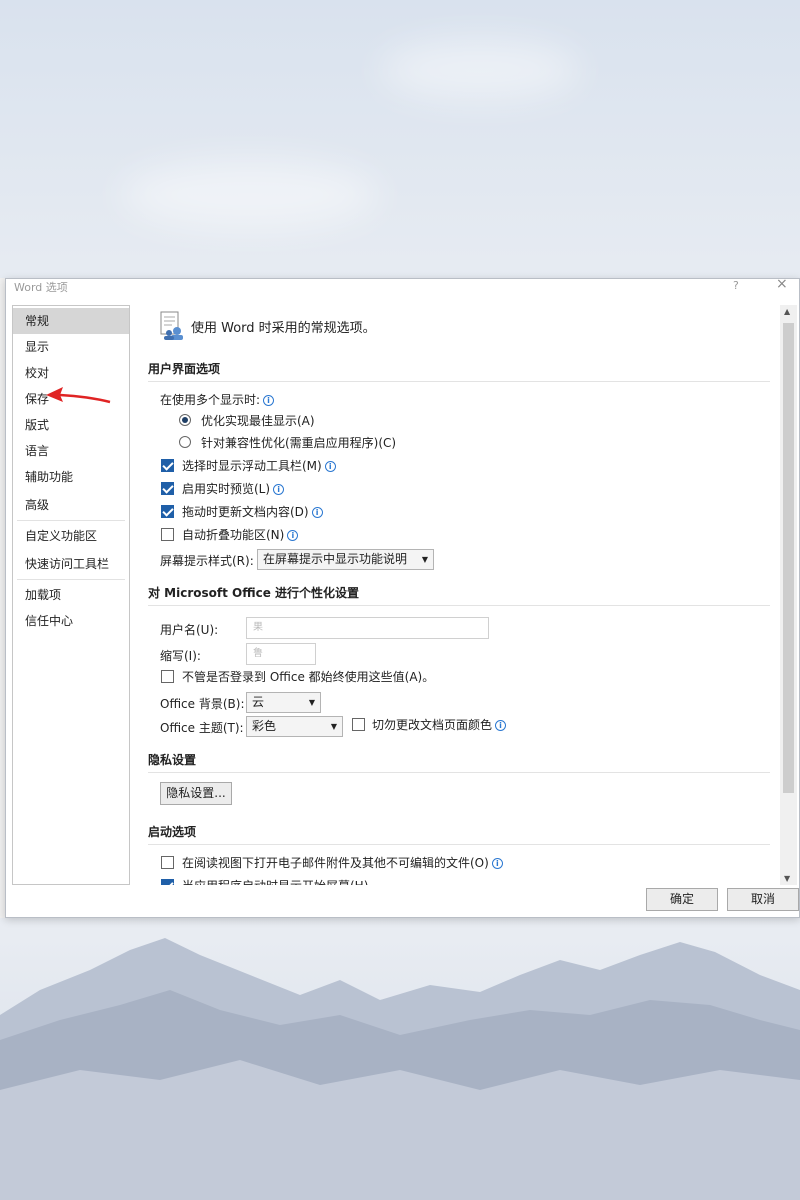  What do you see at coordinates (258, 421) in the screenshot?
I see `radio-best-appearance-label: 优化实现最佳显示(A)` at bounding box center [258, 421].